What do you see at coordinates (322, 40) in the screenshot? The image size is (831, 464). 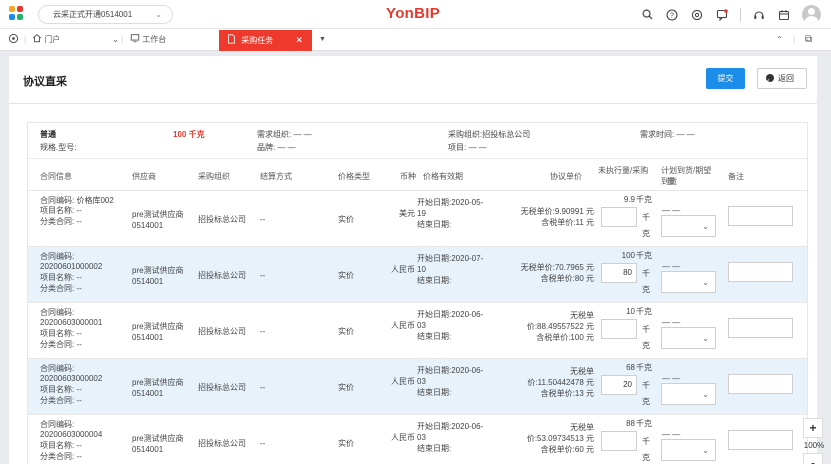 I see `tab-menu-caret-icon: ▼` at bounding box center [322, 40].